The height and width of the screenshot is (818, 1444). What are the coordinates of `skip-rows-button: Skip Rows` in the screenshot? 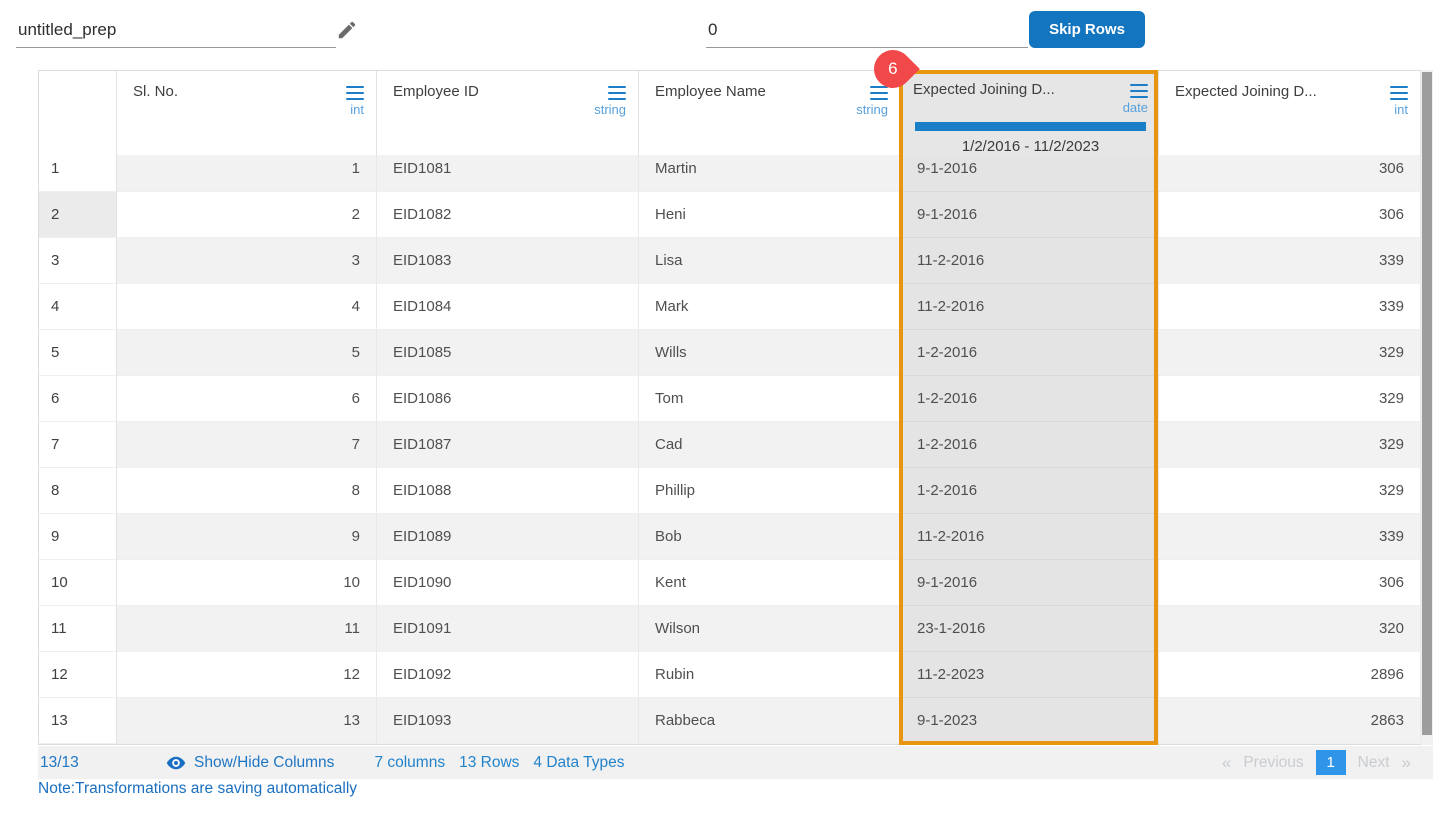 It's located at (1087, 29).